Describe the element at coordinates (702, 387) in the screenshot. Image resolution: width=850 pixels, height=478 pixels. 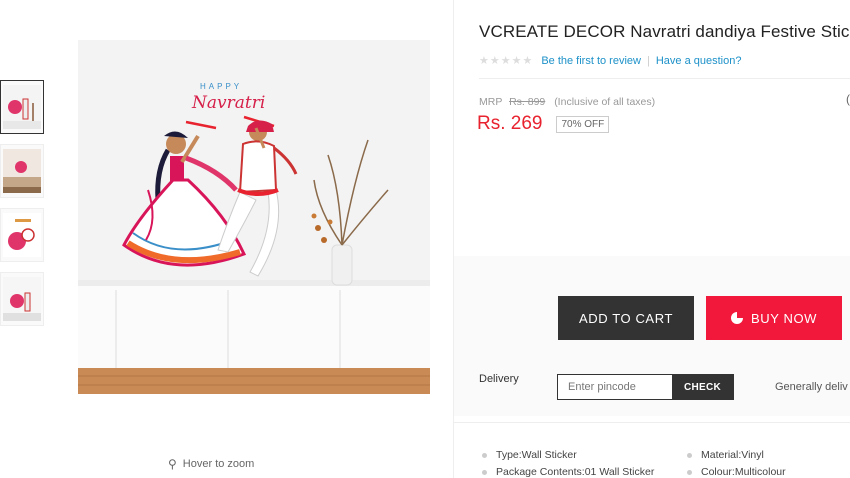
I see `check-button: CHECK` at that location.